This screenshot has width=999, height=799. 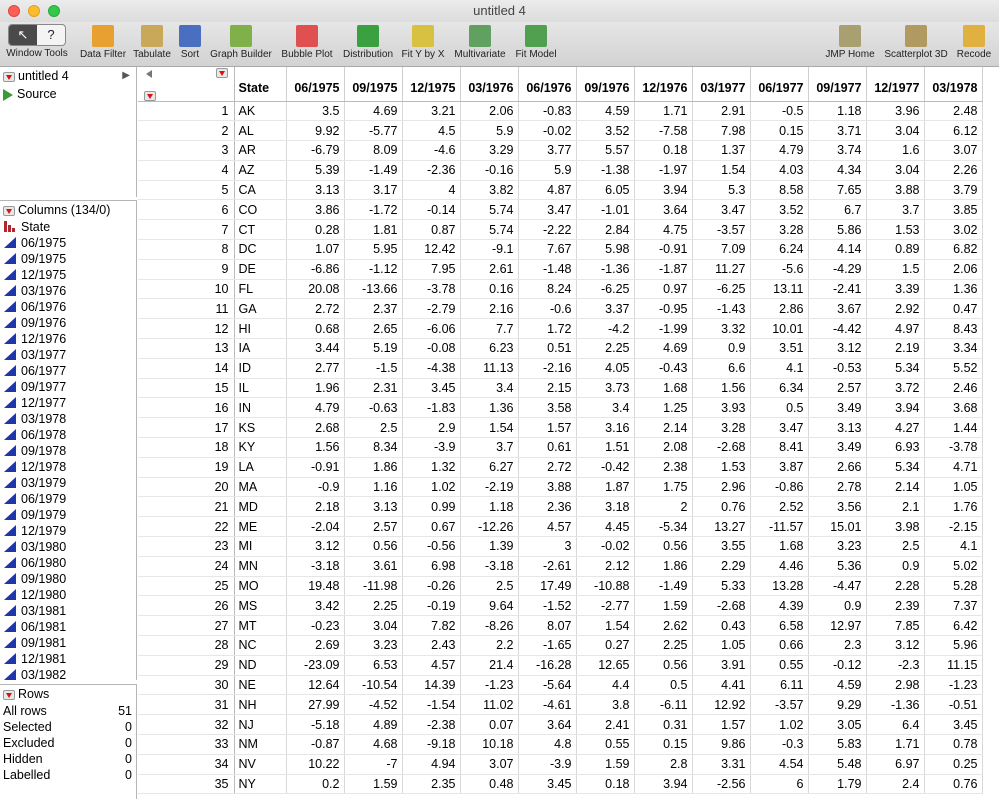 I want to click on table-cell: 3.61, so click(x=373, y=566).